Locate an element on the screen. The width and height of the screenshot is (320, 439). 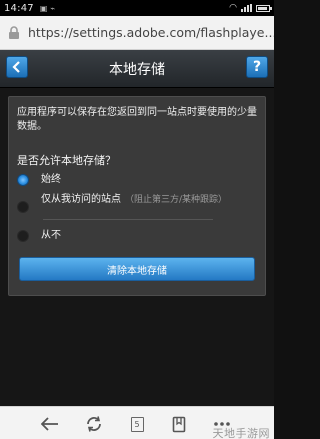
lock-icon is located at coordinates (14, 33).